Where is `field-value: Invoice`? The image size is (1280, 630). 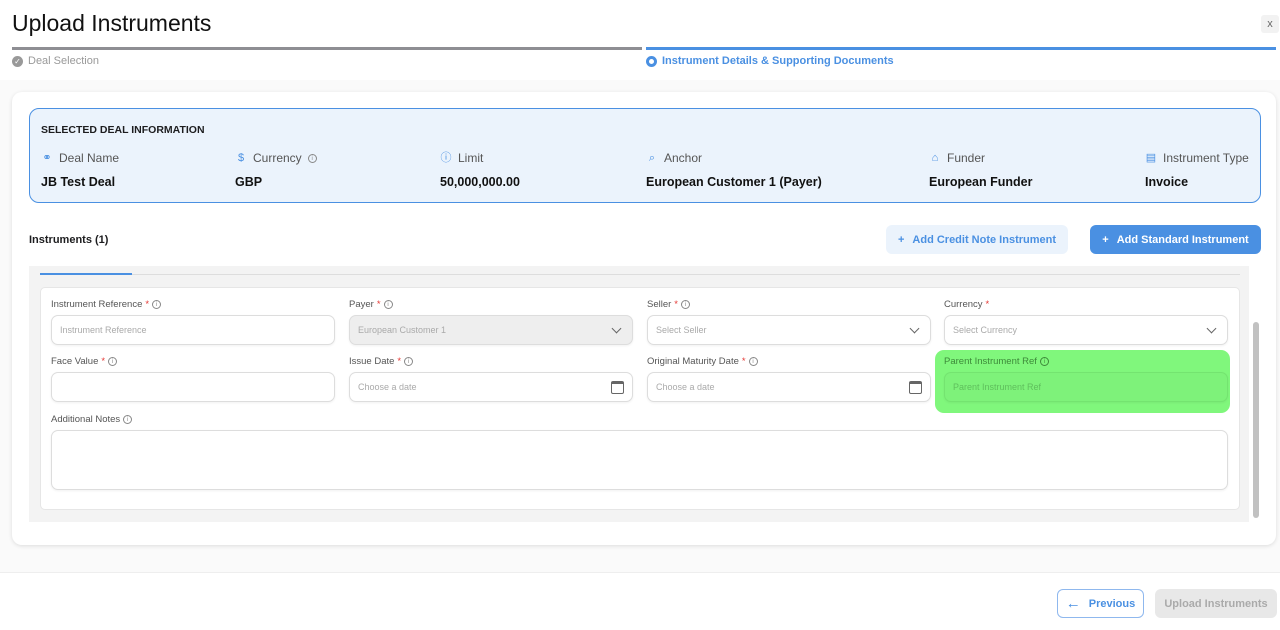
field-value: Invoice is located at coordinates (1167, 182).